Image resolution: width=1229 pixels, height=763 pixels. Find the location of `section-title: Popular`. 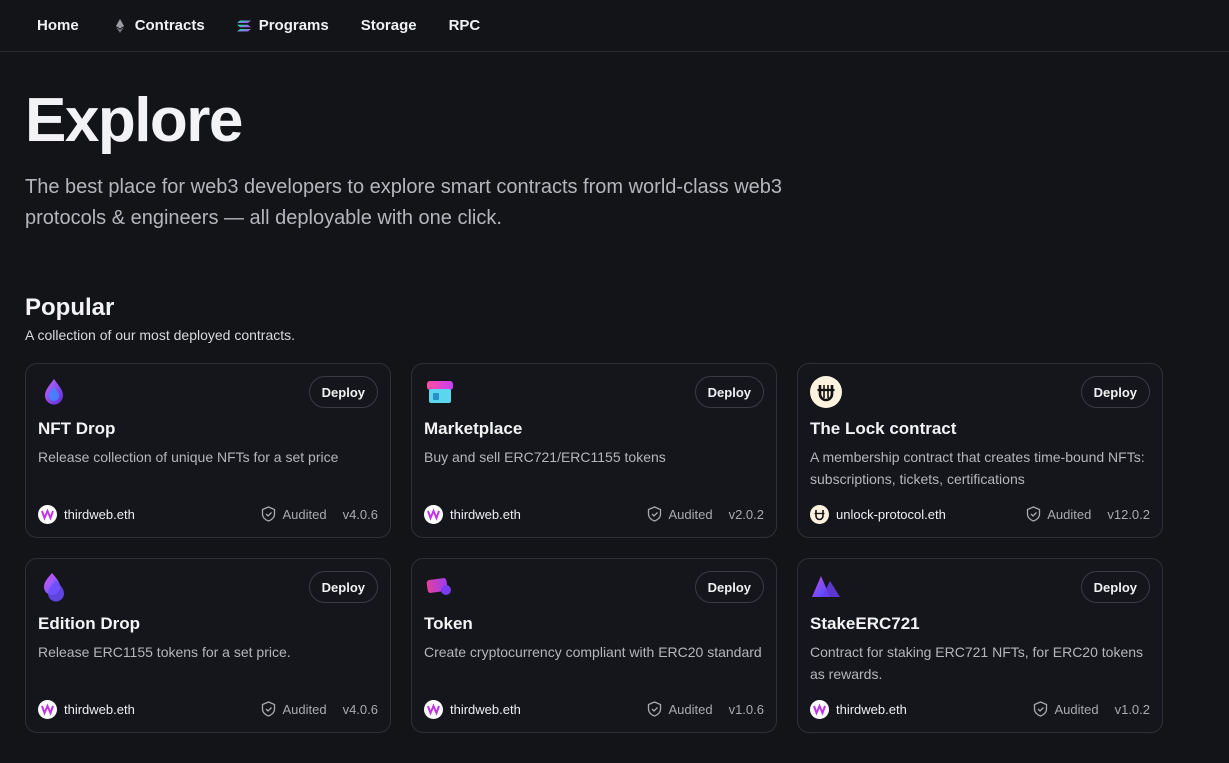

section-title: Popular is located at coordinates (70, 307).